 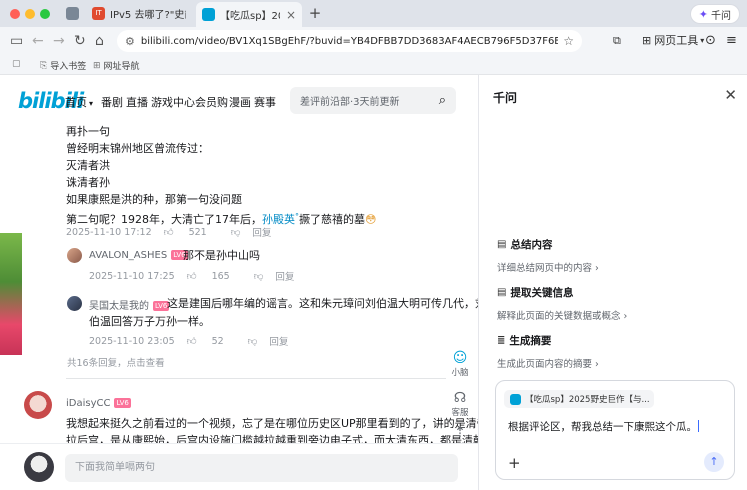 I want to click on comment-line: 我想起来挺久之前看过的一个视频，忘了是在哪位历史区UP那里看到的了，讲的是清帝, so click(x=272, y=423).